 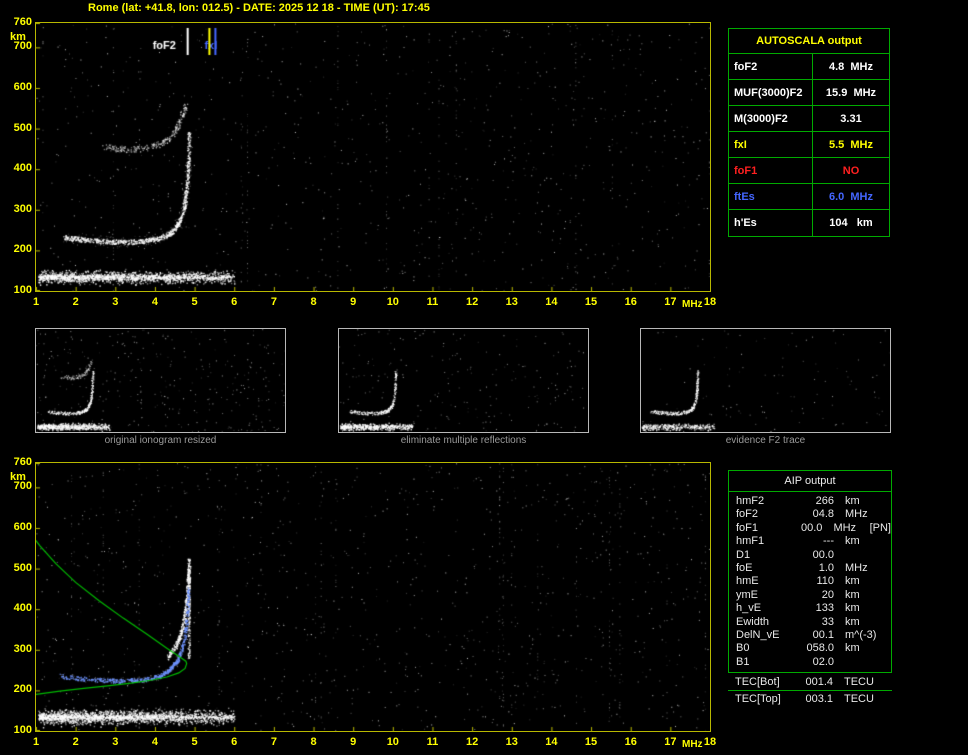 I want to click on aip-cell: m^(-3), so click(x=861, y=634).